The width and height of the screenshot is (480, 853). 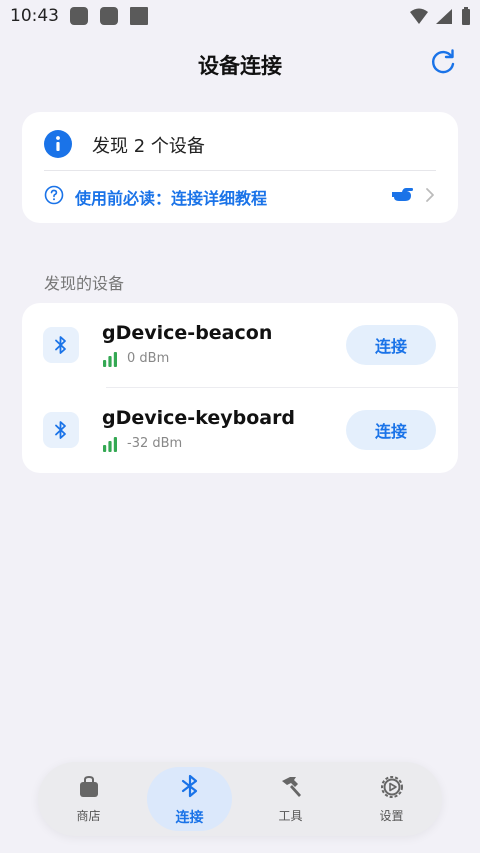 What do you see at coordinates (391, 787) in the screenshot?
I see `settings-gear-icon` at bounding box center [391, 787].